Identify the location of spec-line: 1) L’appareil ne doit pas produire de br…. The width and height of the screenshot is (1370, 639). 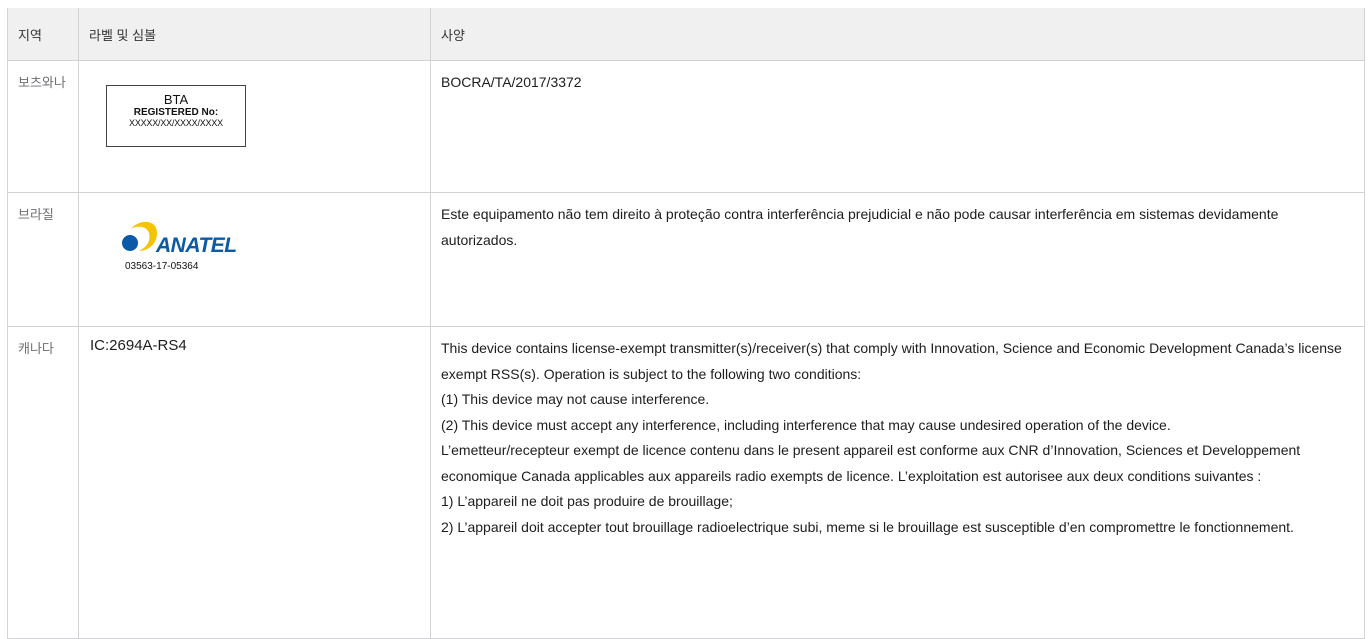
(587, 501).